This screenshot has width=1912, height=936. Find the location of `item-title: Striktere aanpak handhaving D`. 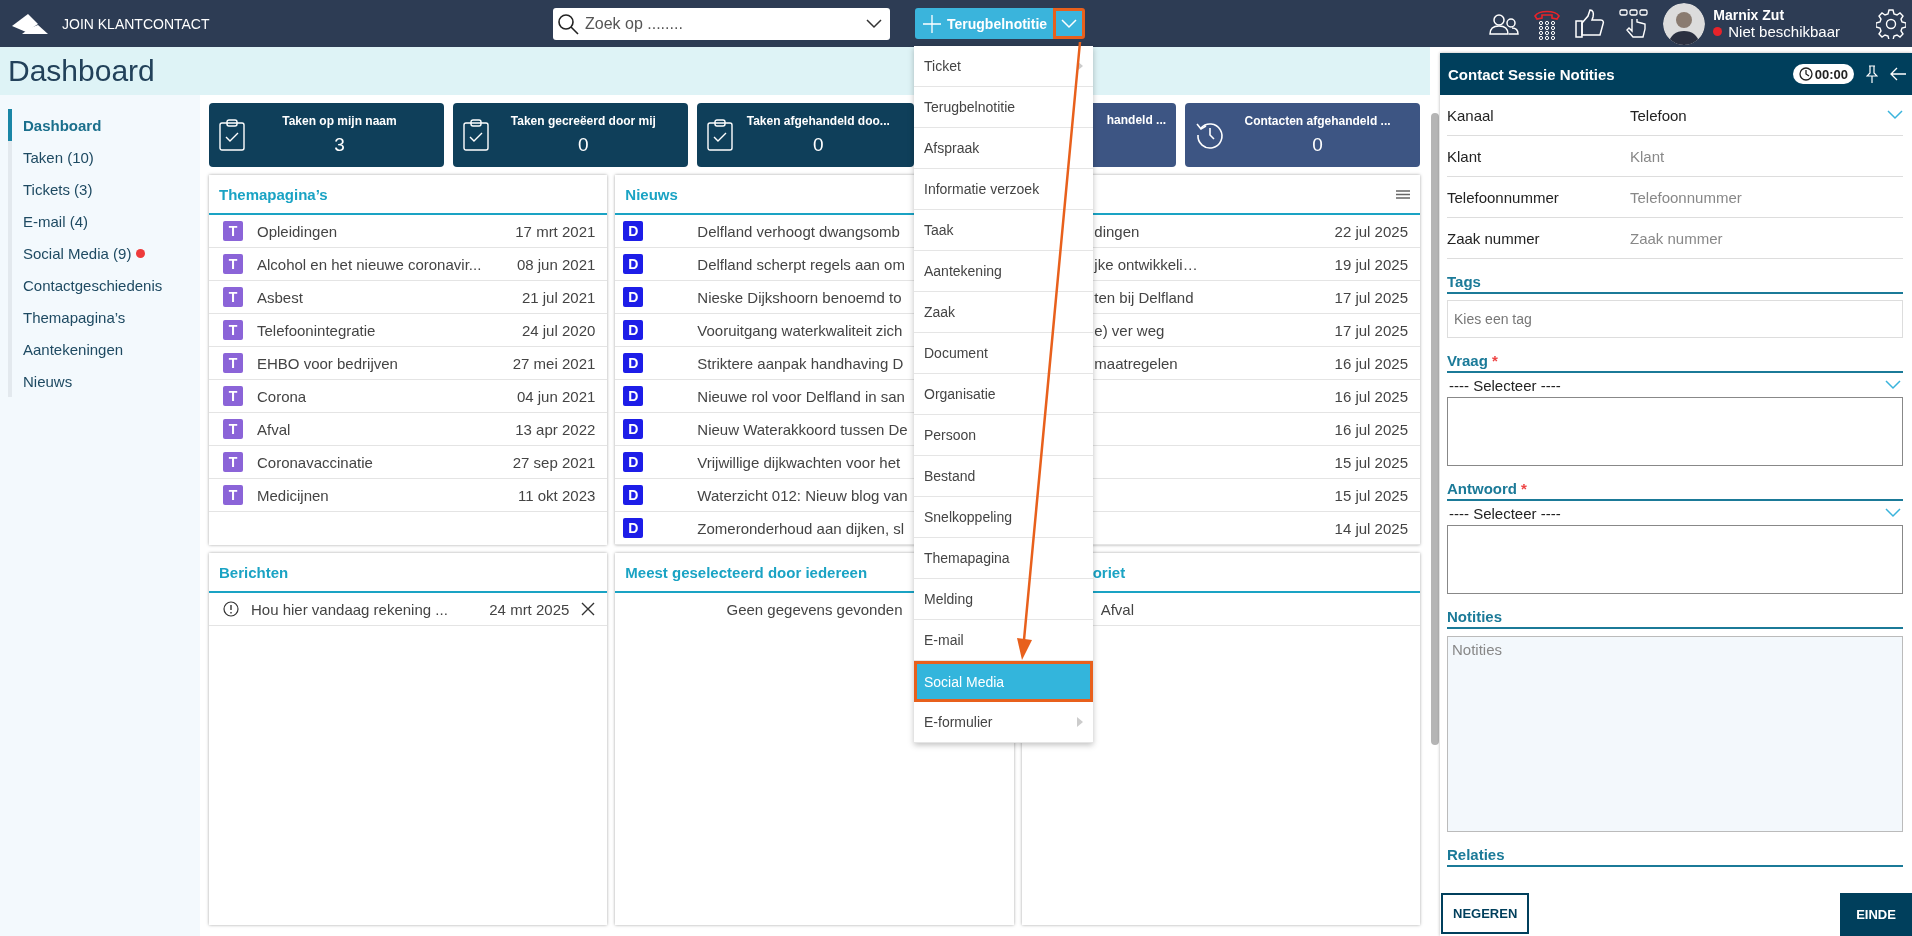

item-title: Striktere aanpak handhaving D is located at coordinates (806, 363).